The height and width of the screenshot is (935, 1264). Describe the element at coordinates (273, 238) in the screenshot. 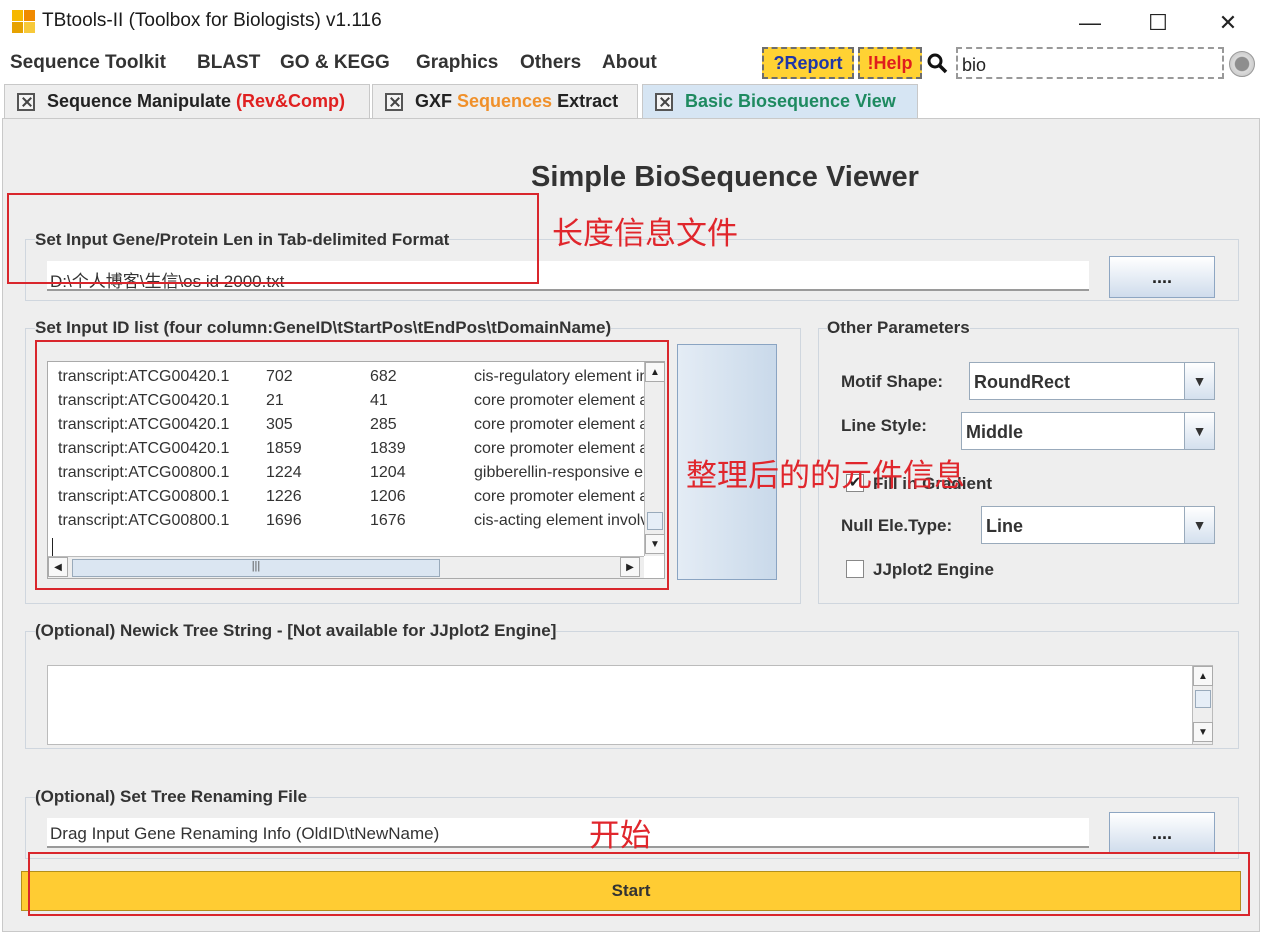

I see `annotation-box-len-file` at that location.